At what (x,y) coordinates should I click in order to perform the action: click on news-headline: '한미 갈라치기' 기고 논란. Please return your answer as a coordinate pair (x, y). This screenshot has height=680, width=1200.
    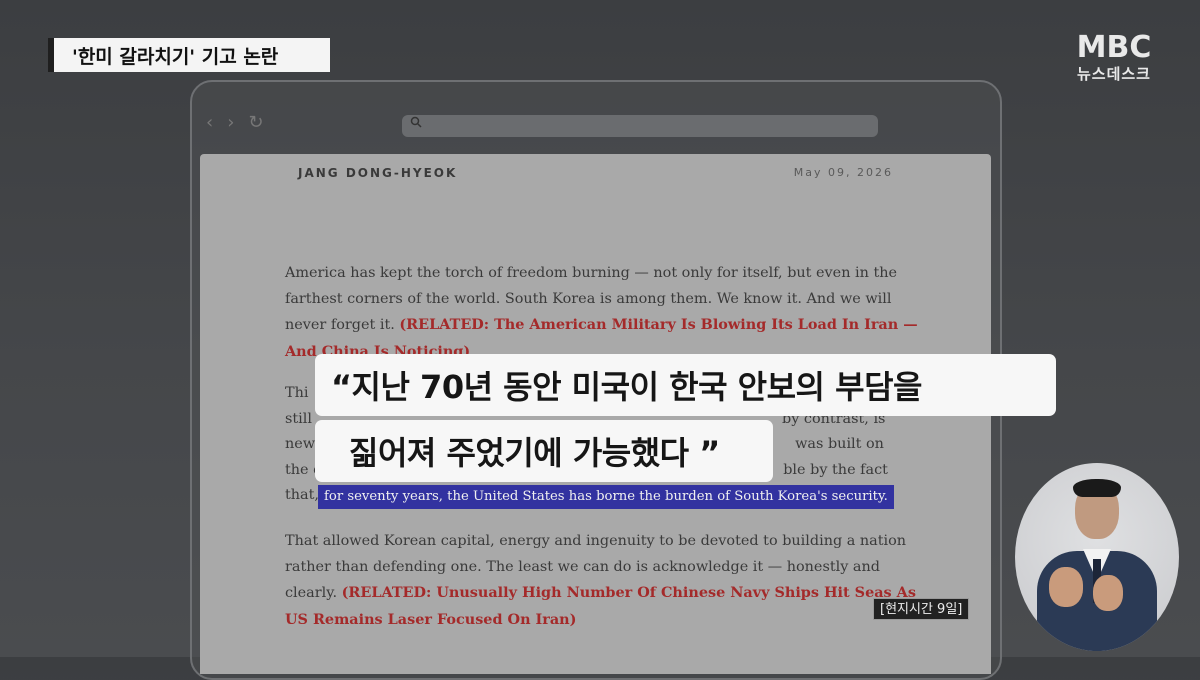
    Looking at the image, I should click on (175, 56).